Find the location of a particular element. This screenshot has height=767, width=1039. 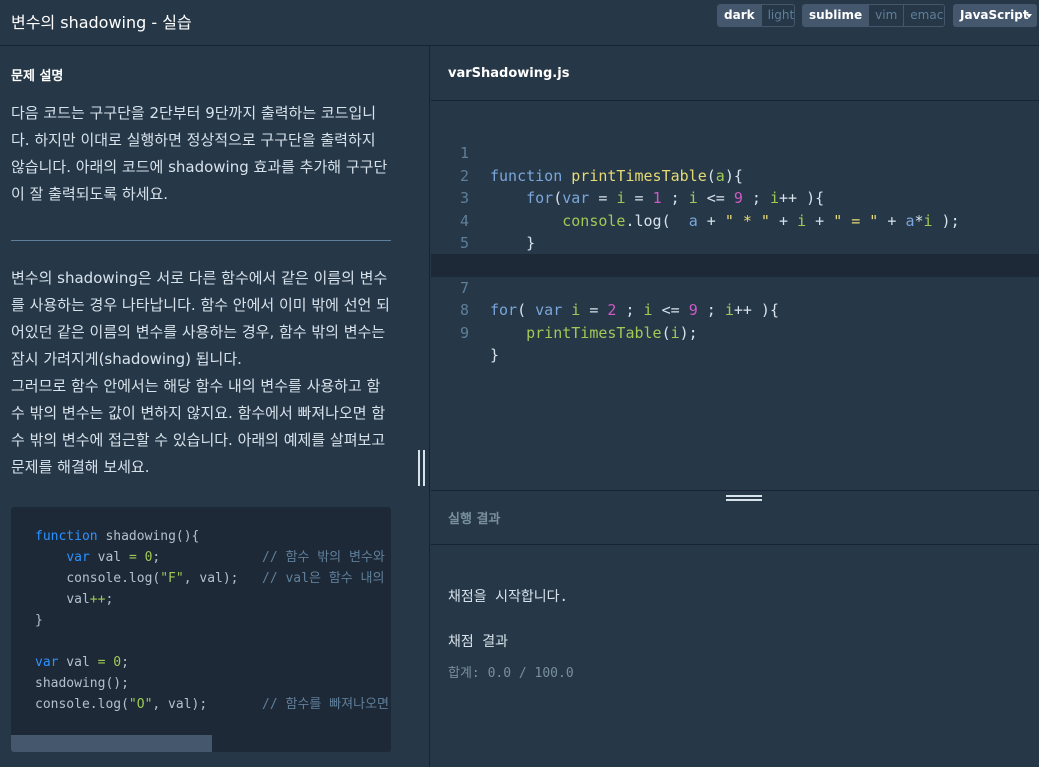

code-line-active: 7 for( var i = 2 ; i <= 9 ; i++ ){ is located at coordinates (735, 286).